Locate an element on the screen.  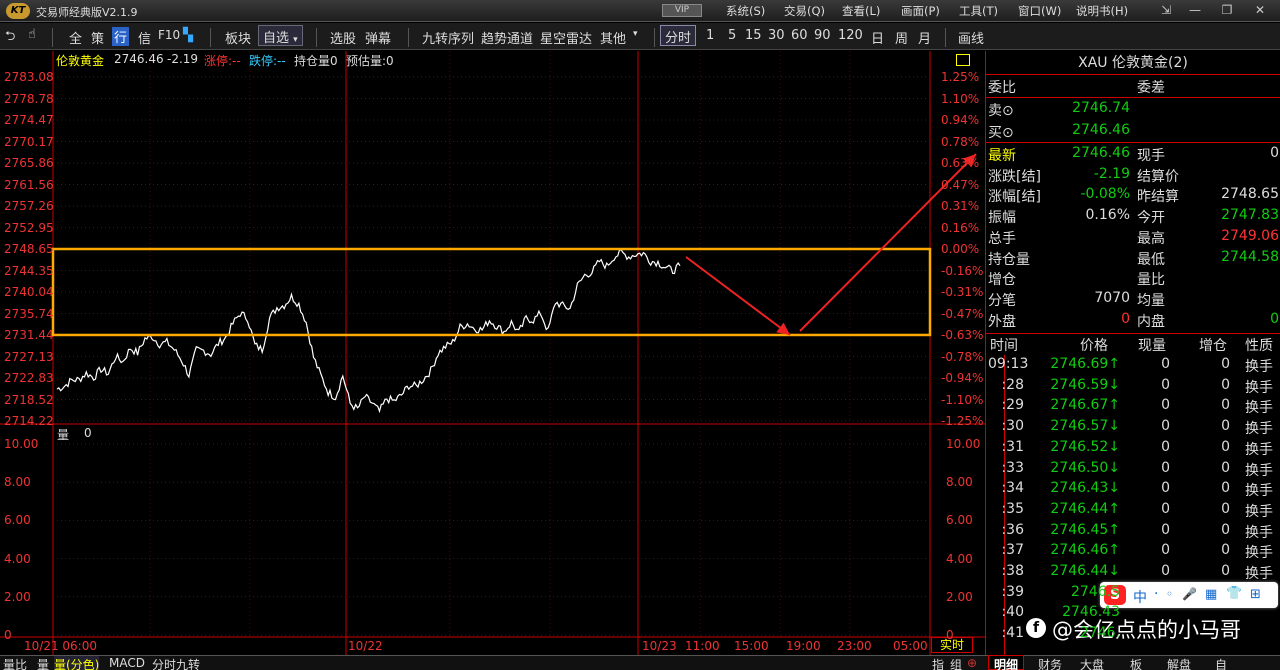
tb-quote: 行 is located at coordinates (121, 36).